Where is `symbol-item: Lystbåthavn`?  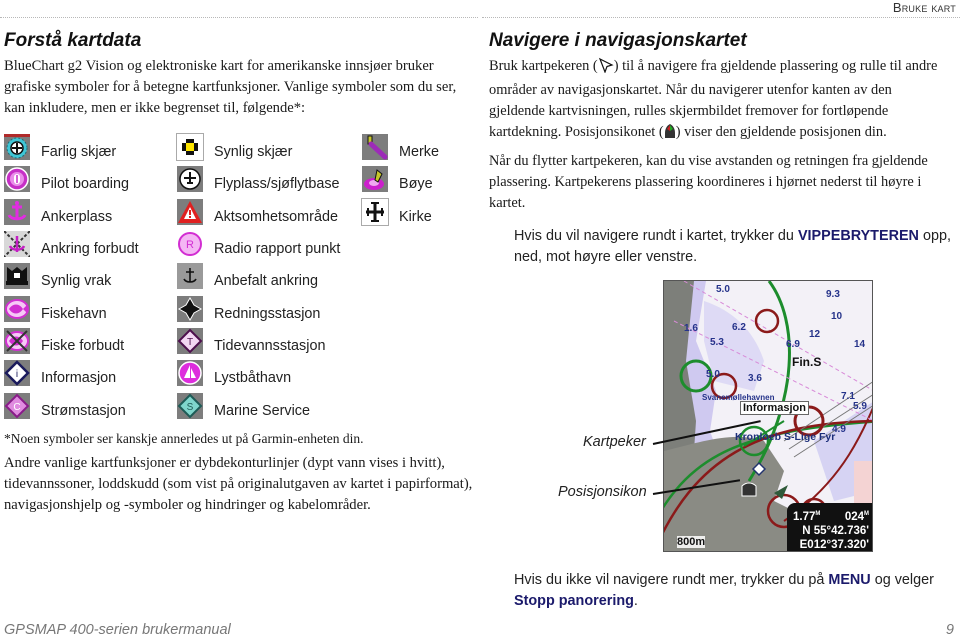
symbol-item: Lystbåthavn is located at coordinates (258, 373).